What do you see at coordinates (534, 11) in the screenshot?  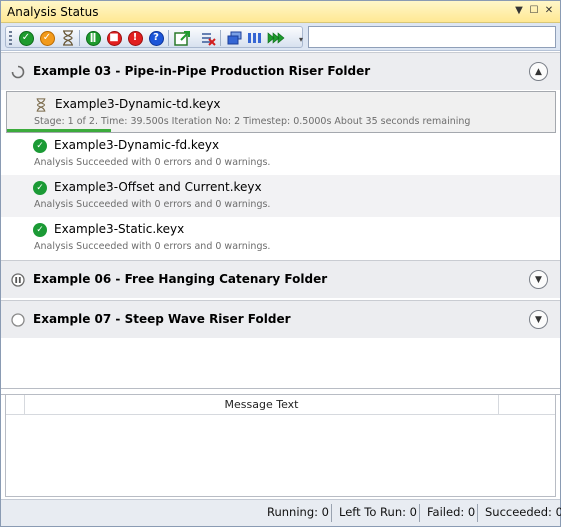 I see `maximize-button: ☐` at bounding box center [534, 11].